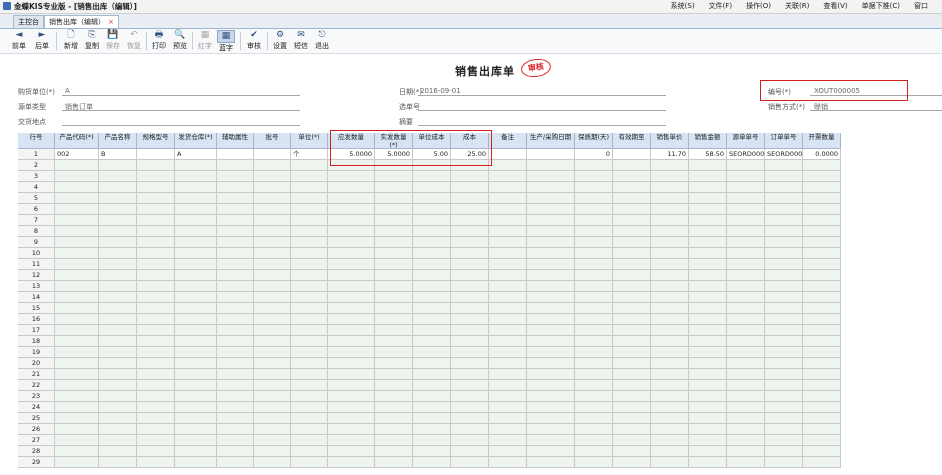  What do you see at coordinates (551, 154) in the screenshot?
I see `cell-prod-date` at bounding box center [551, 154].